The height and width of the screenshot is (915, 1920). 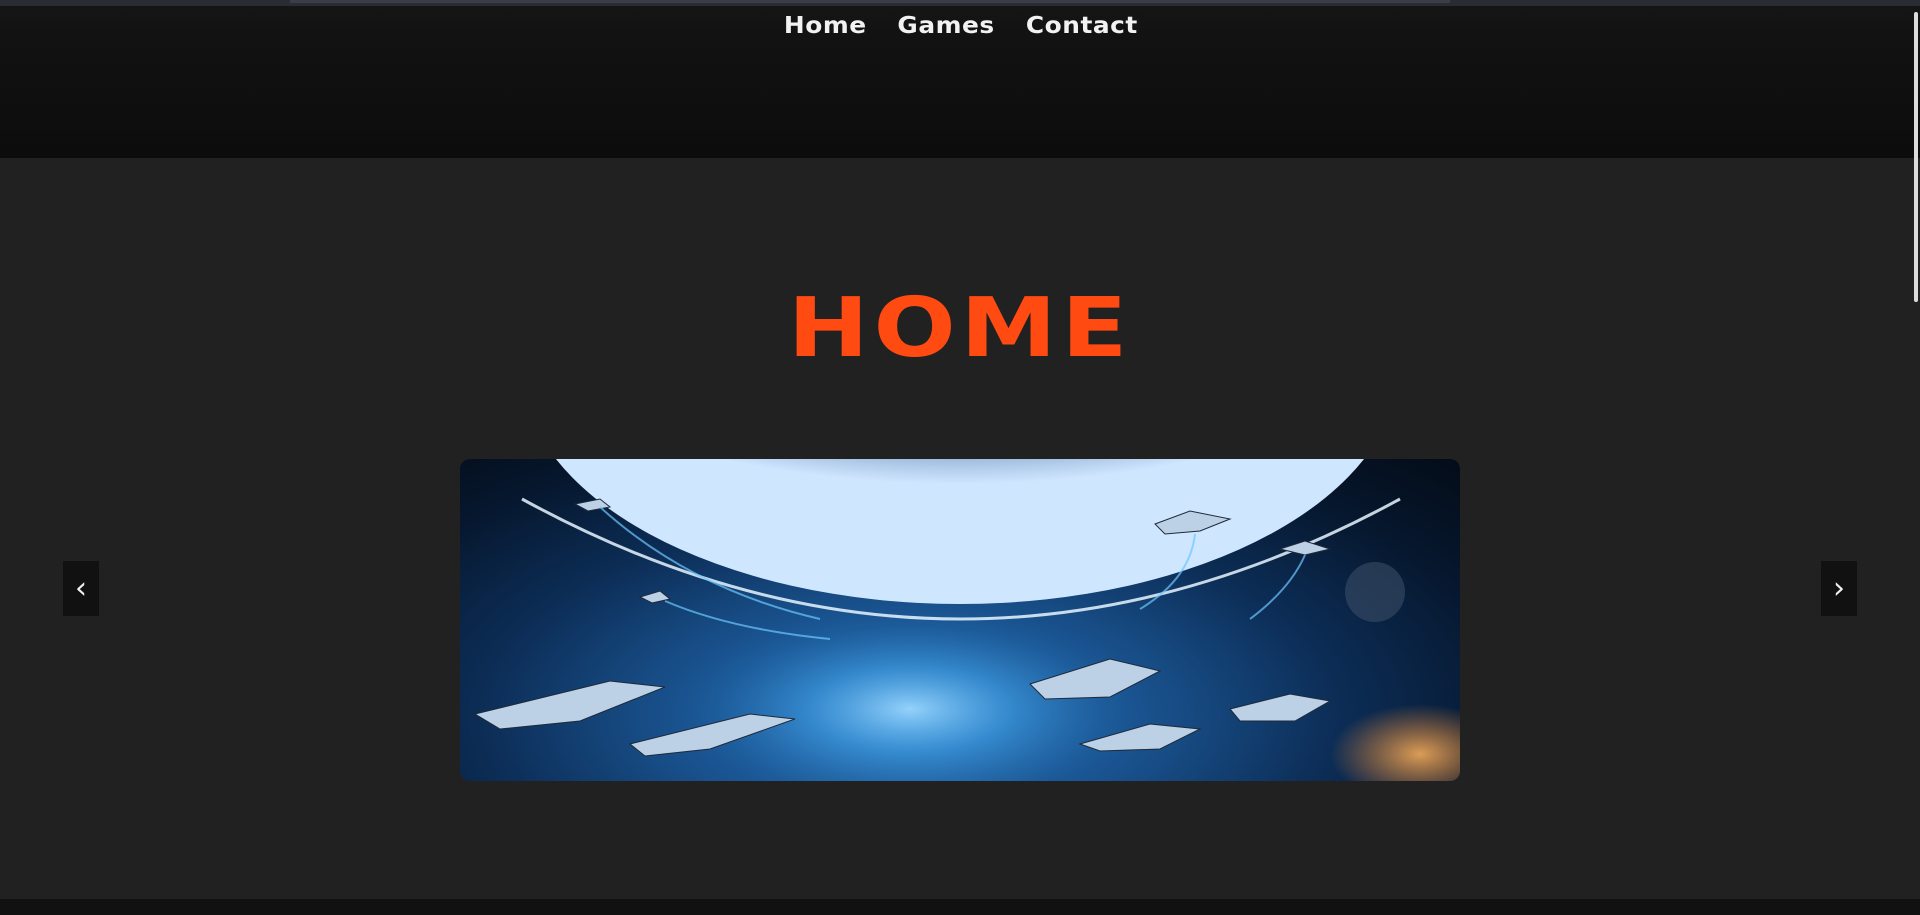 I want to click on main-nav: Home Games Contact, so click(x=960, y=26).